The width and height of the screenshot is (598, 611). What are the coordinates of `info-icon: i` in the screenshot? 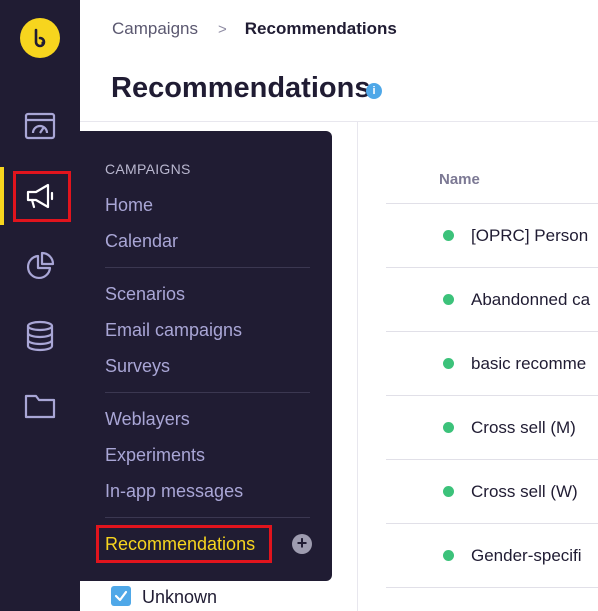 It's located at (374, 91).